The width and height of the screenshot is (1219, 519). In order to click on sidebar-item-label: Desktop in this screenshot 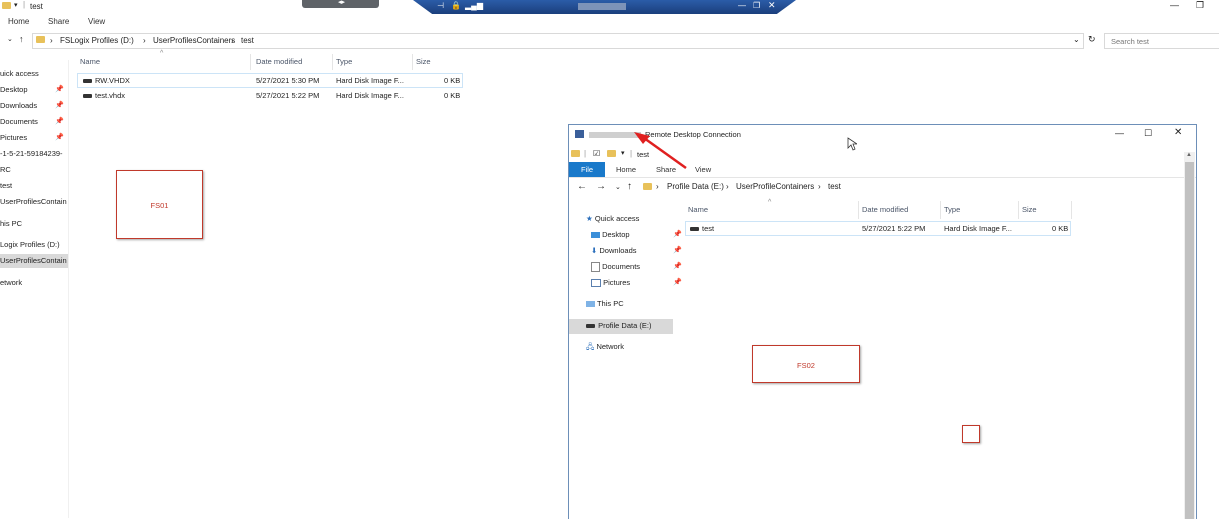, I will do `click(14, 89)`.